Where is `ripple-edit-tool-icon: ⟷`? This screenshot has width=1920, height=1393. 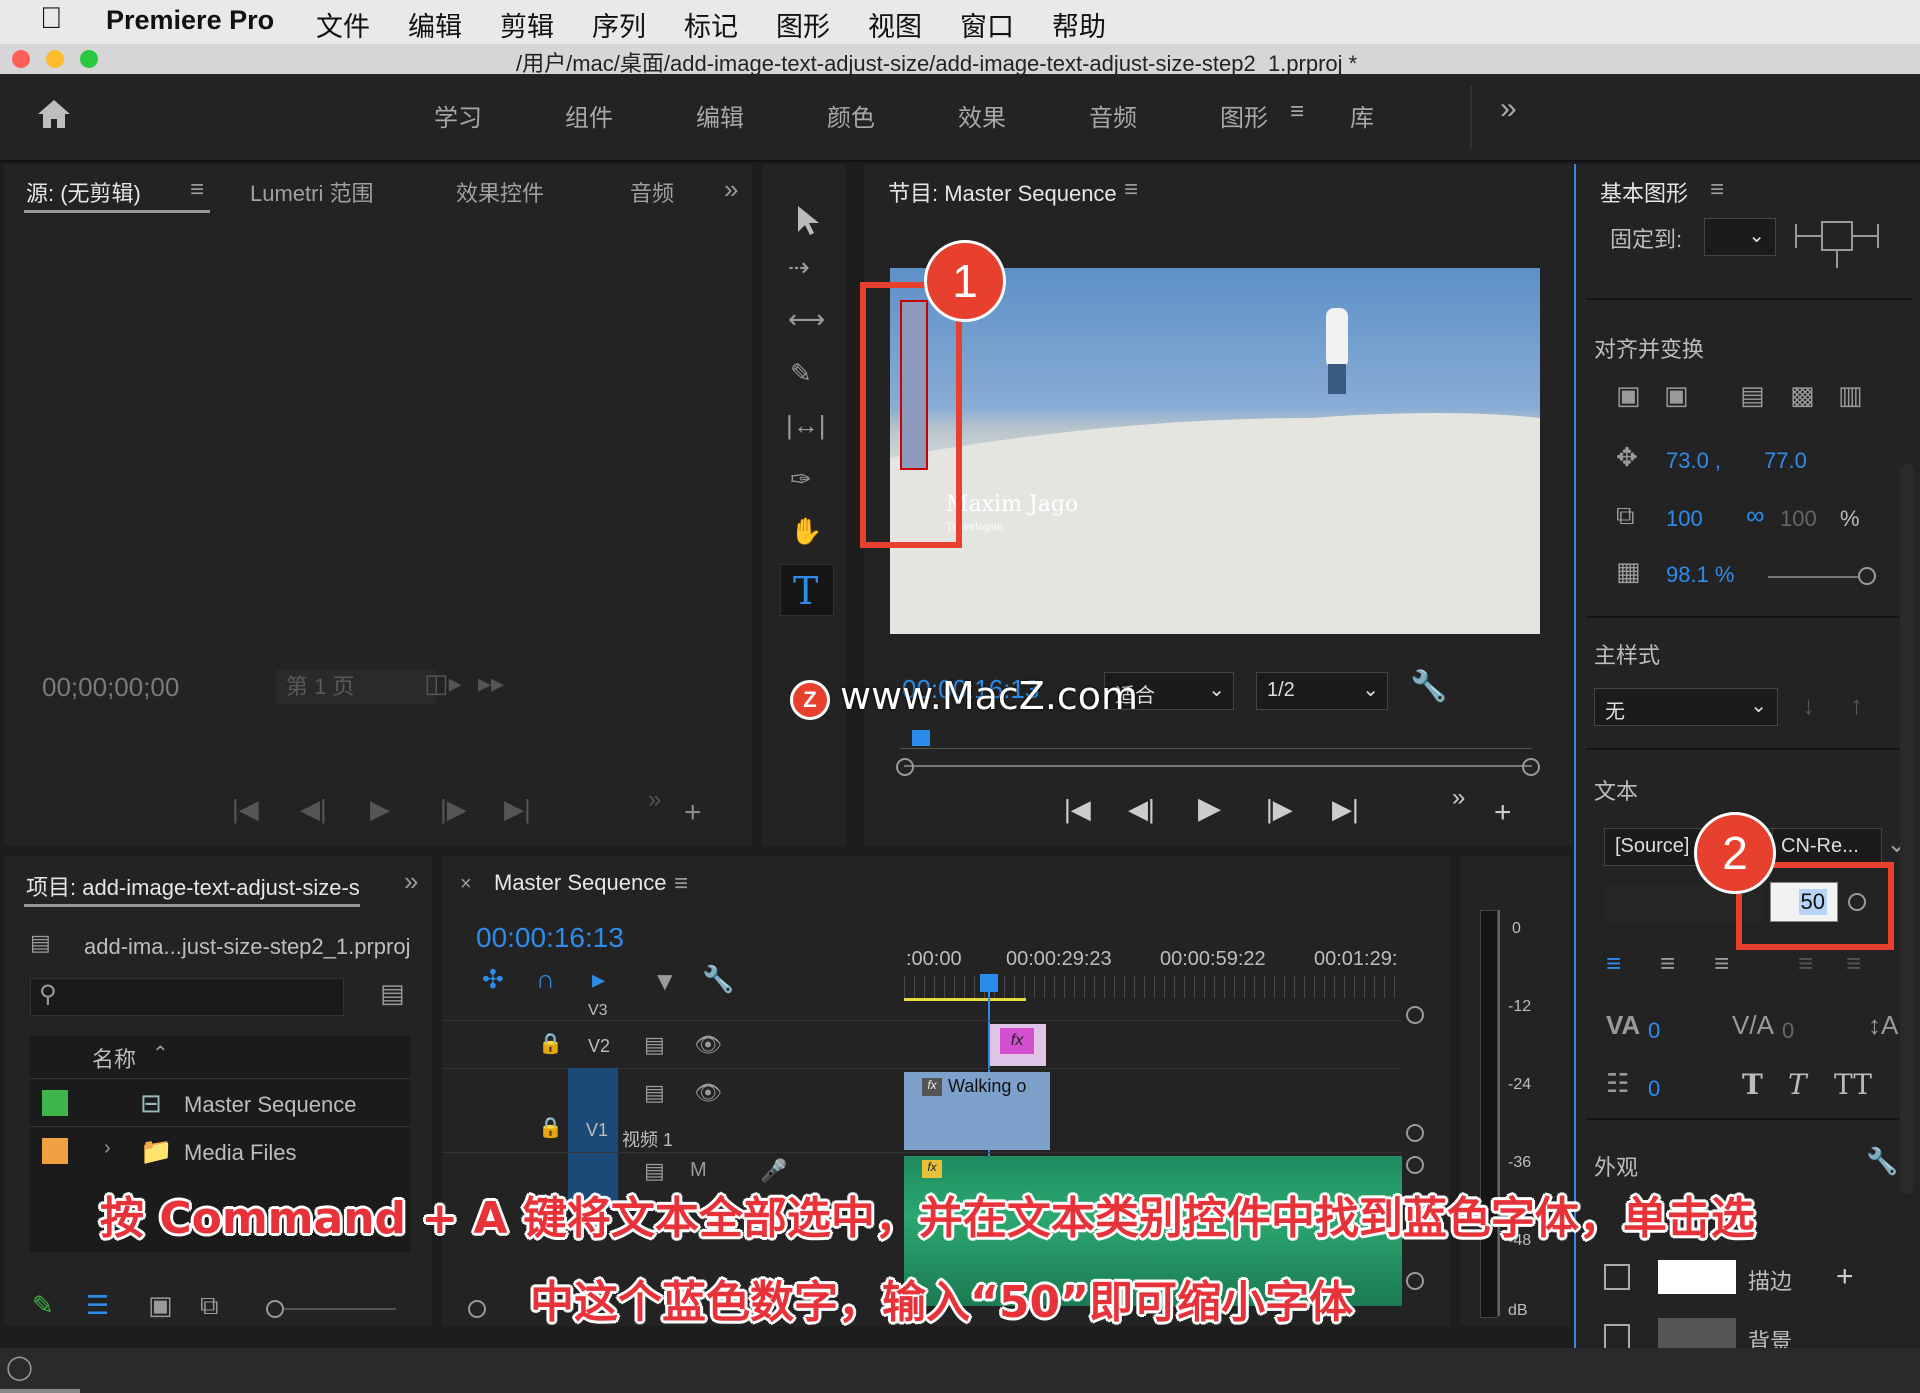 ripple-edit-tool-icon: ⟷ is located at coordinates (806, 319).